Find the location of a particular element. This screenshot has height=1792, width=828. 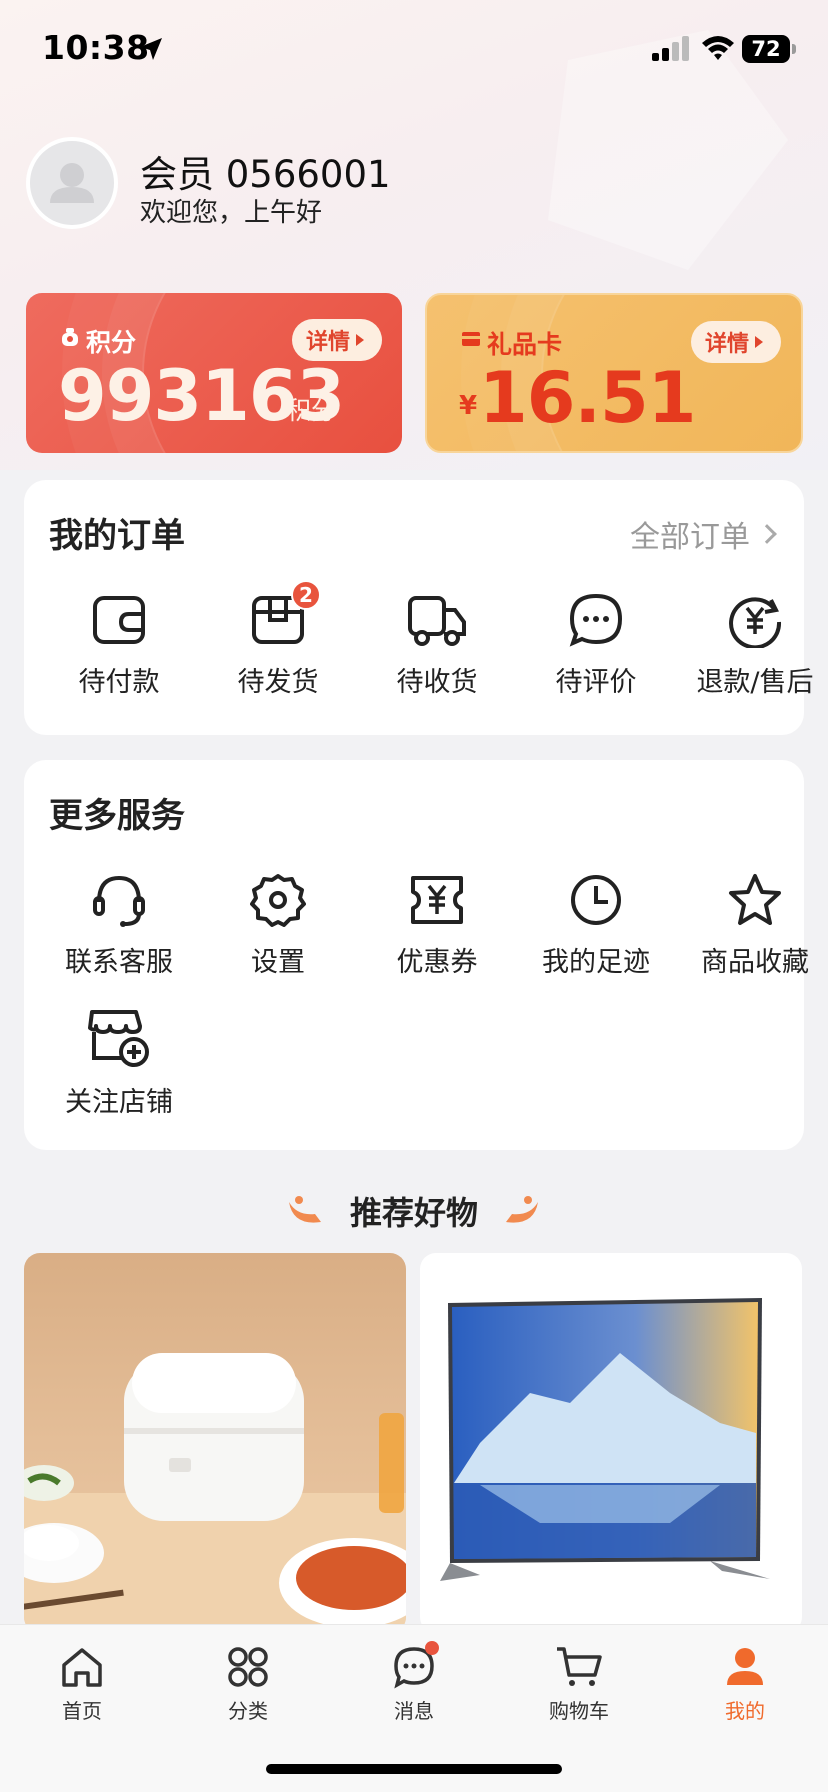

service-customer-support: 联系客服 is located at coordinates (119, 925).